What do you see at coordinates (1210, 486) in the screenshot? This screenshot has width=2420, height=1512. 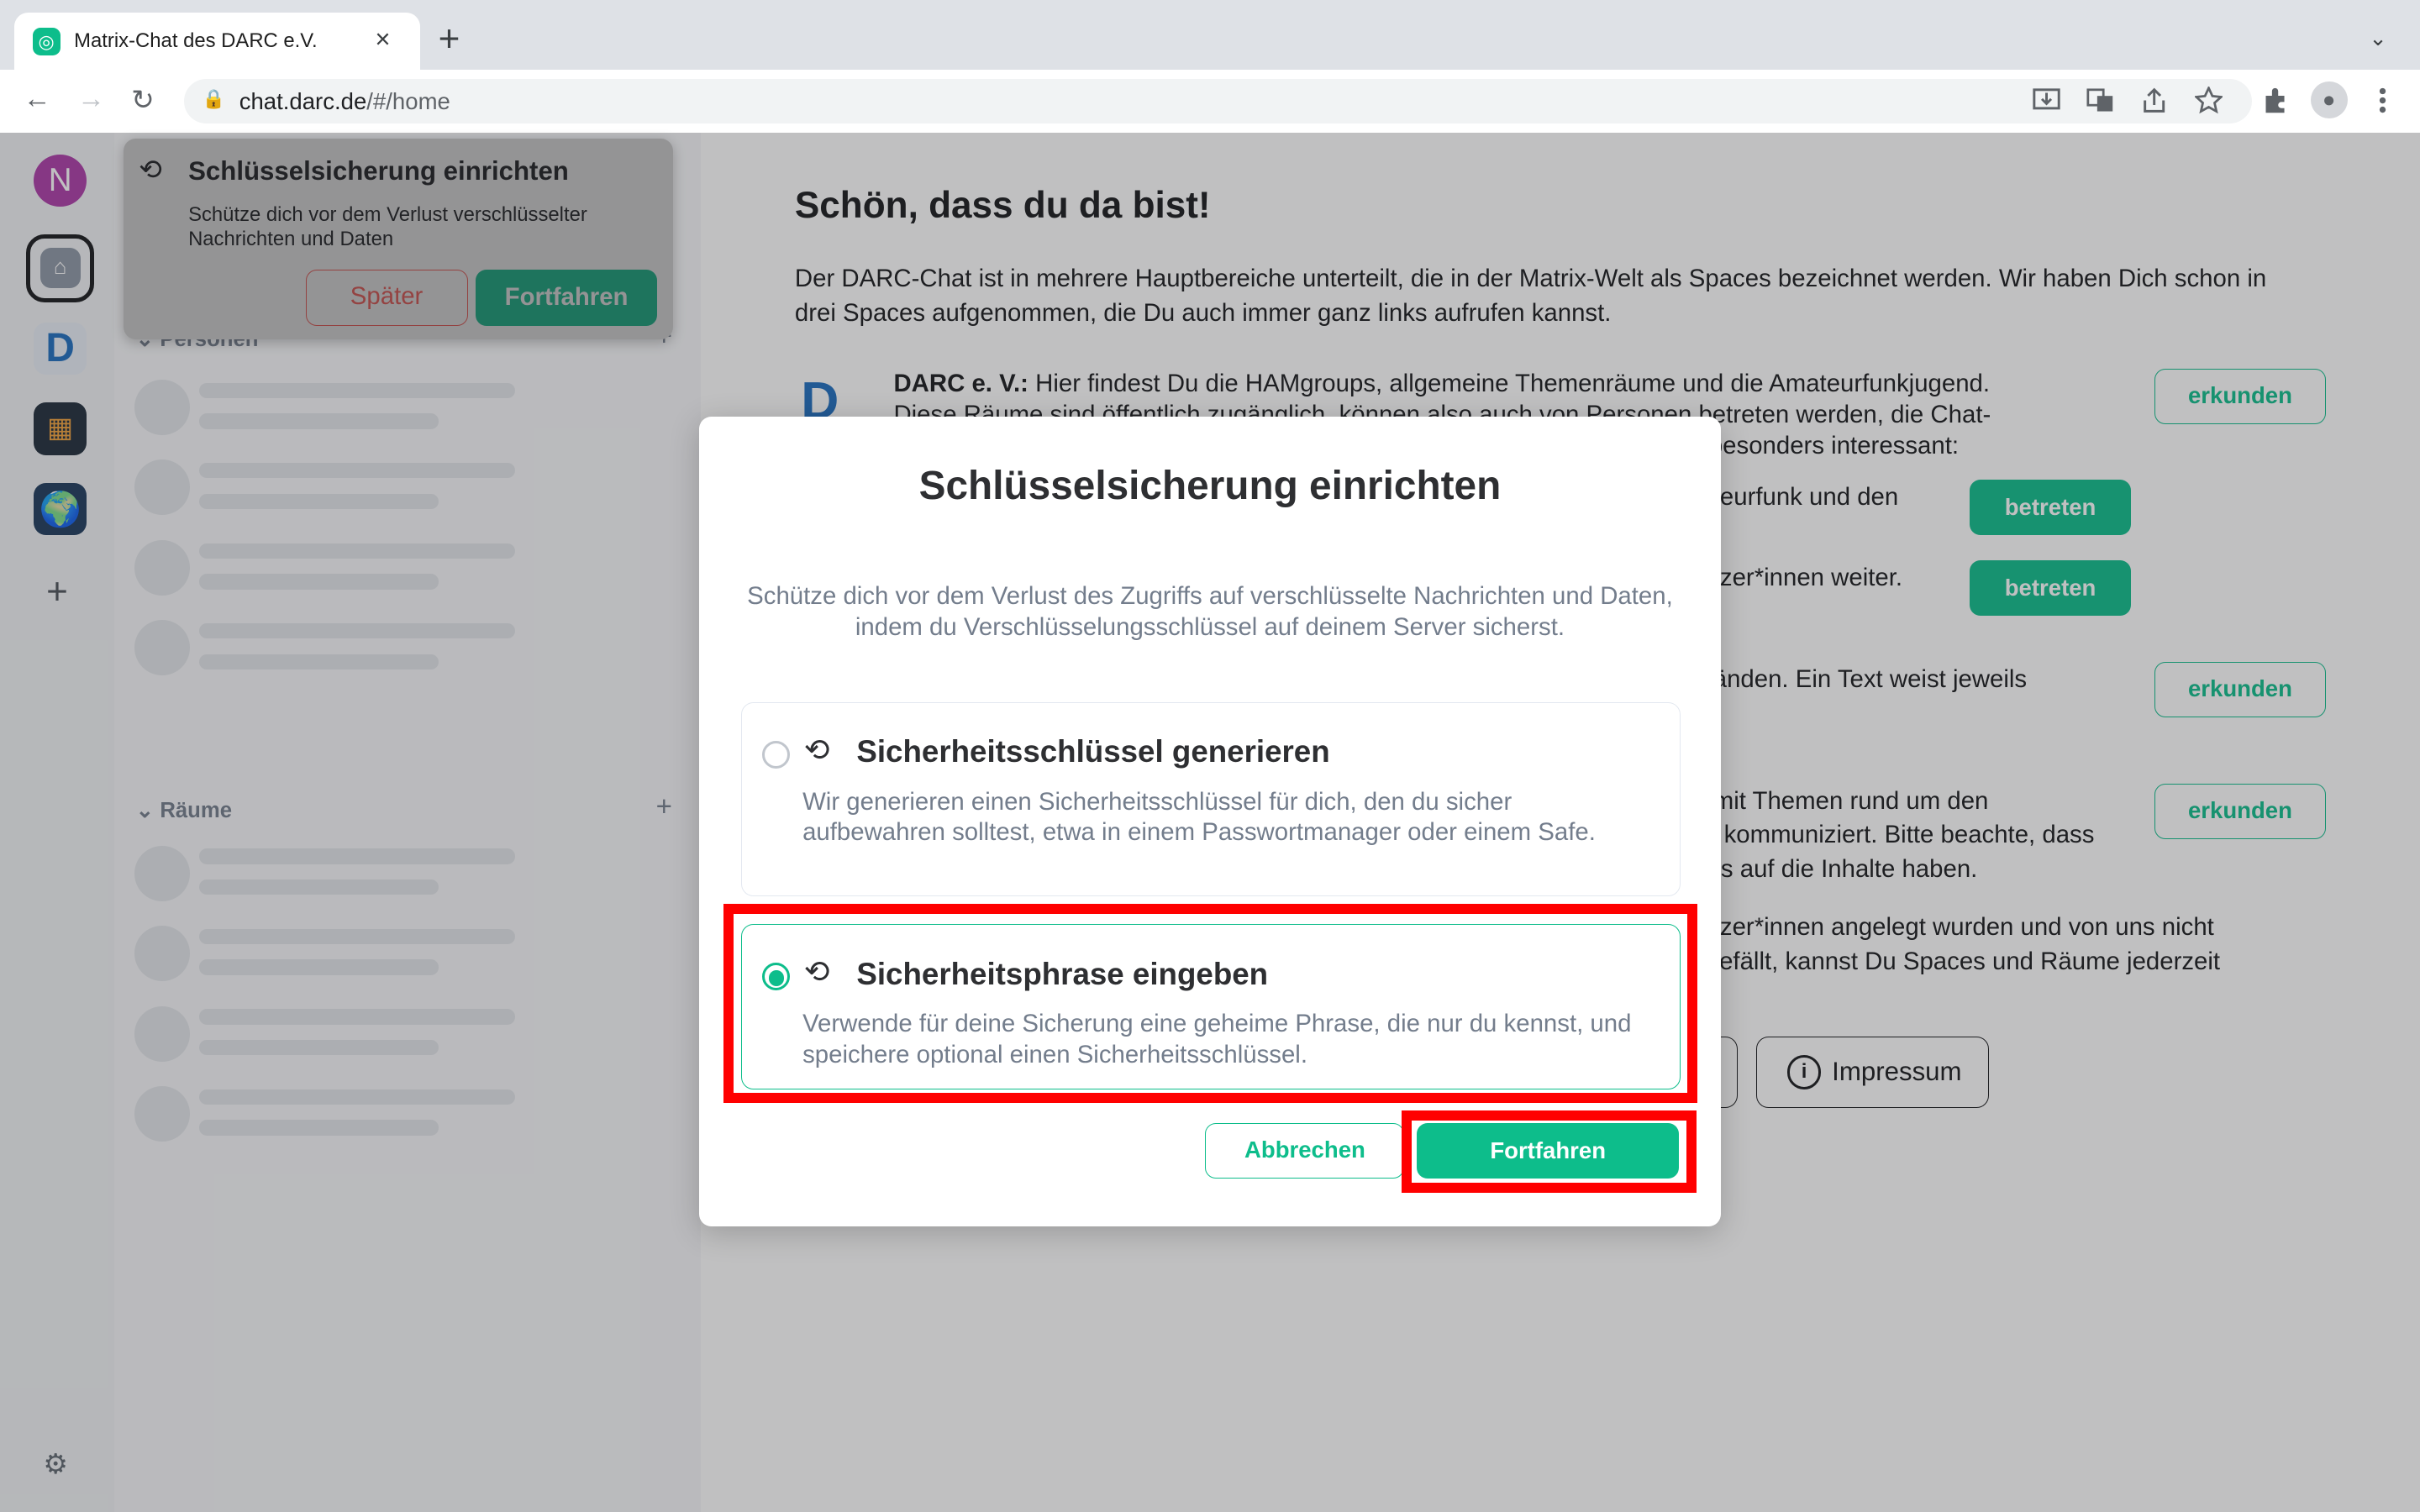 I see `dialog-title: Schlüsselsicherung einrichten` at bounding box center [1210, 486].